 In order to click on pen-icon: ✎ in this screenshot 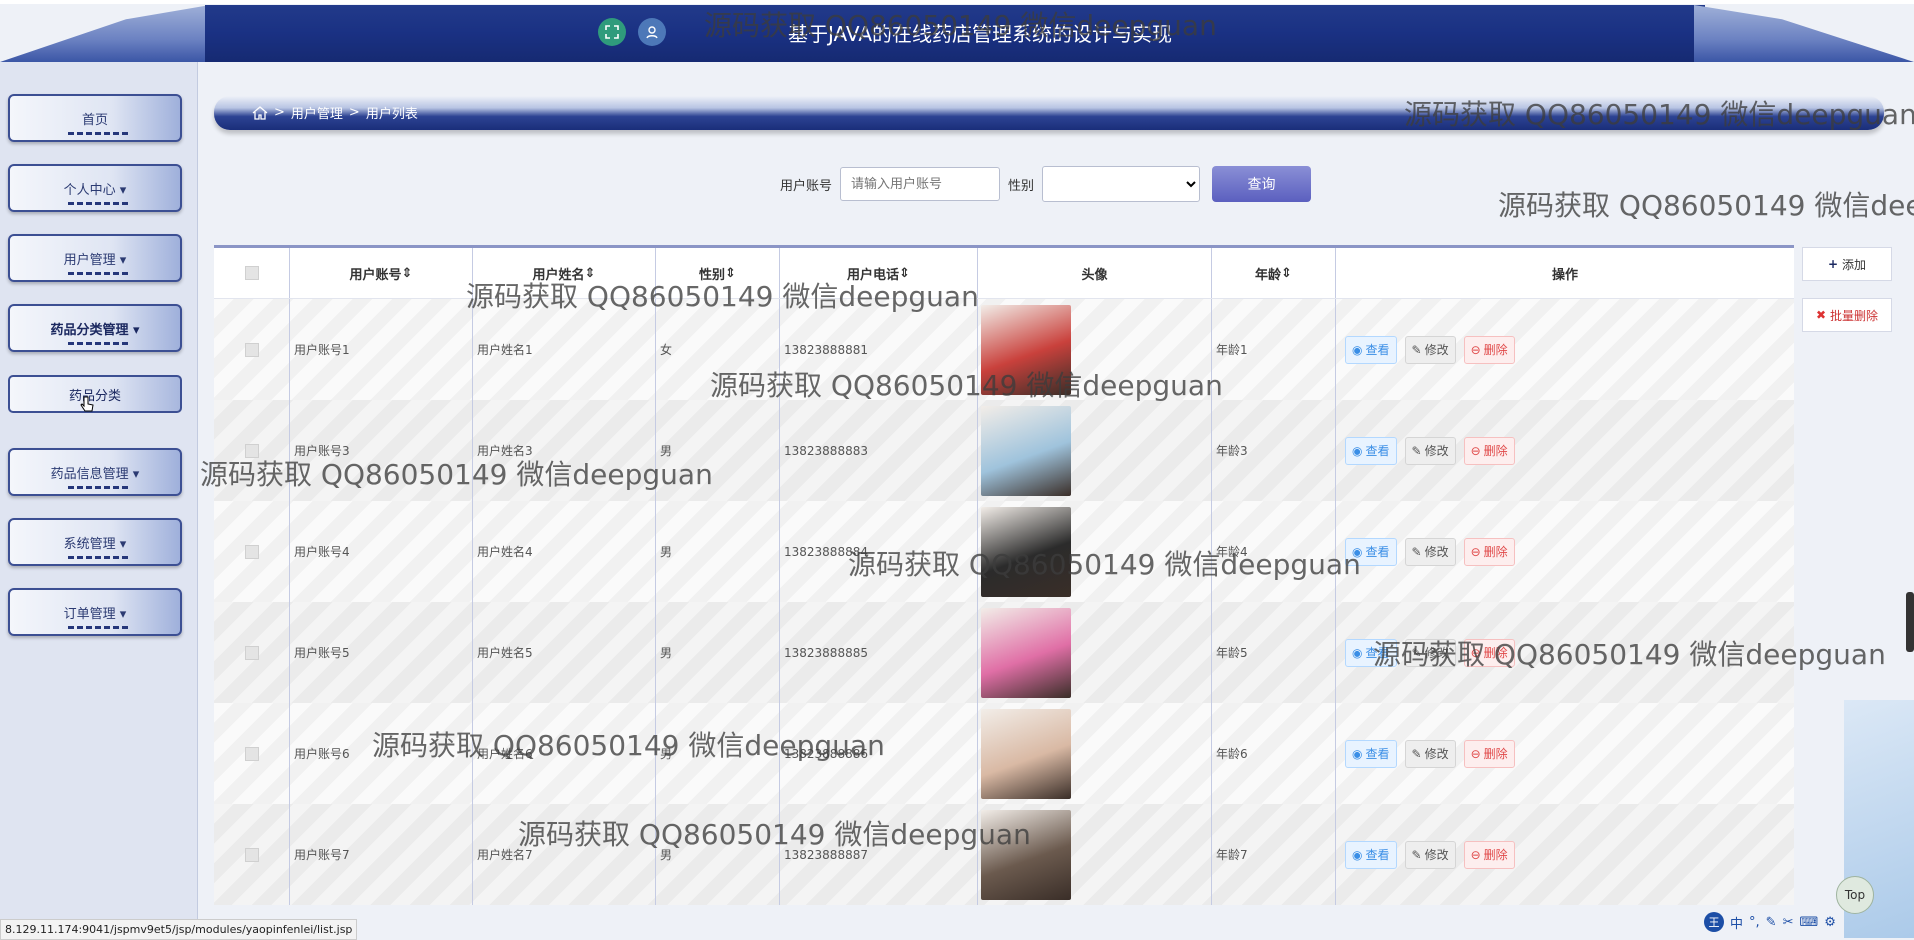, I will do `click(1771, 922)`.